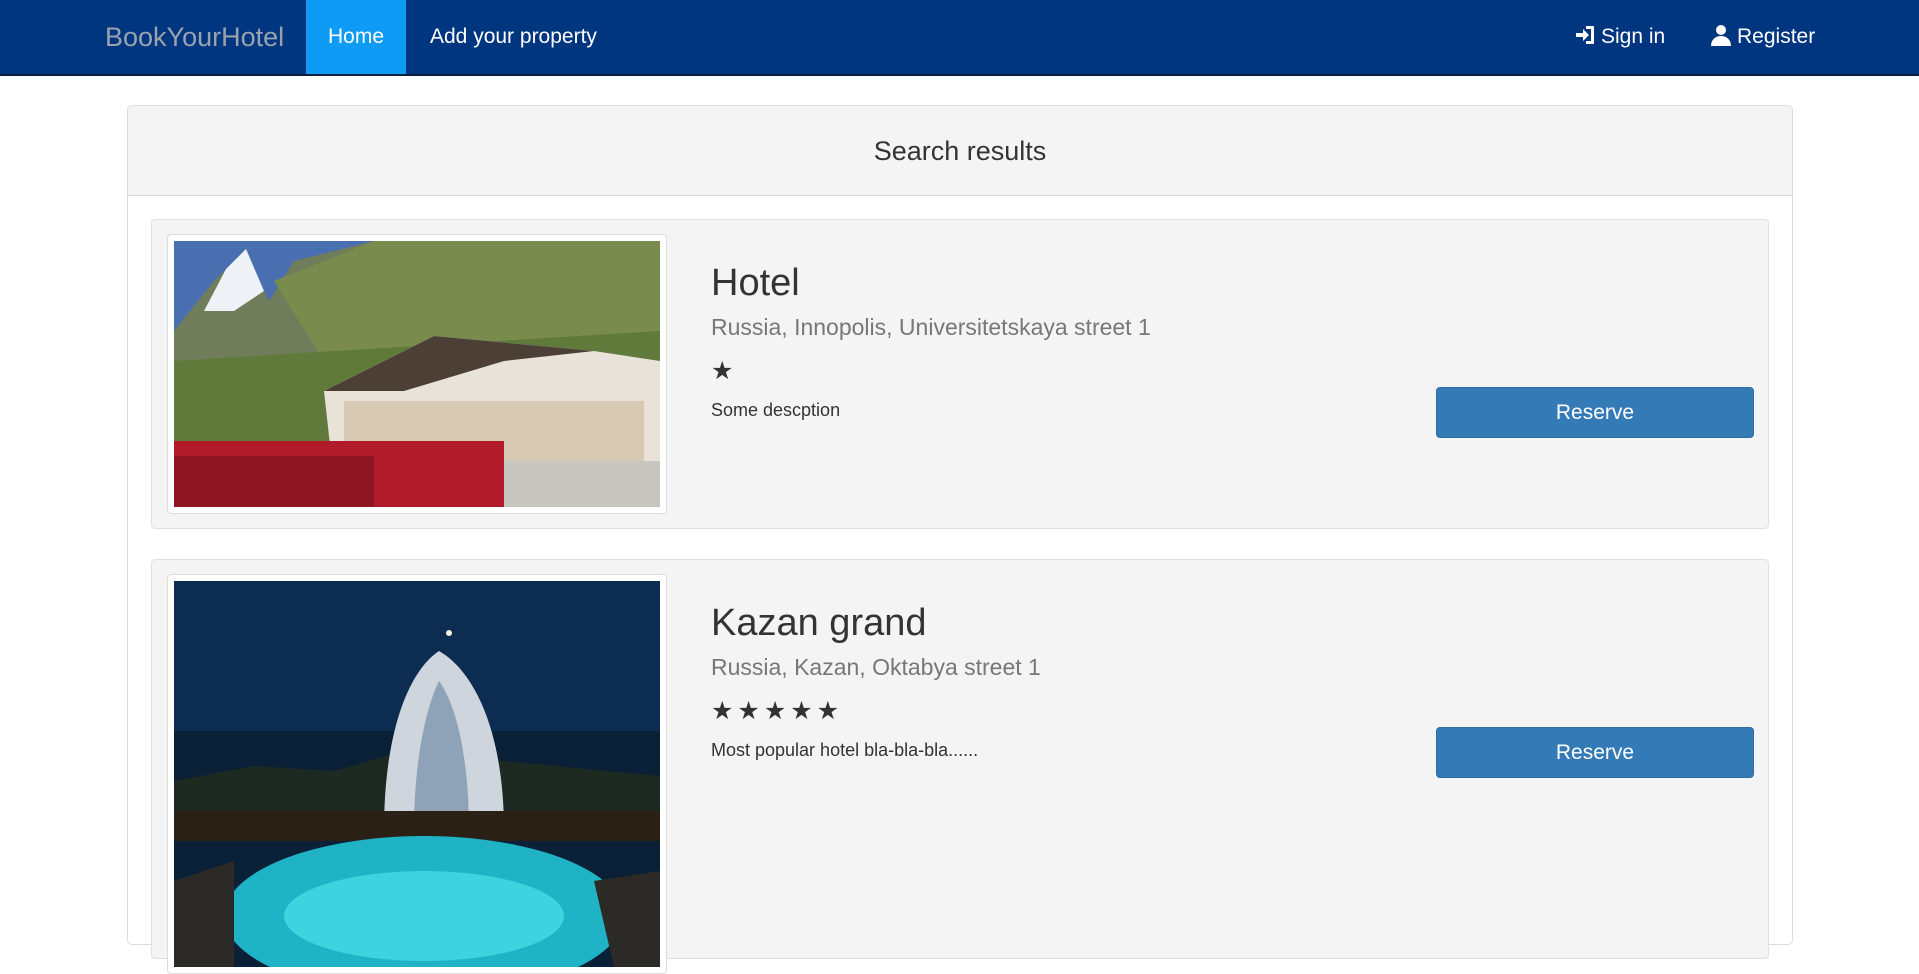 The width and height of the screenshot is (1919, 974). Describe the element at coordinates (819, 623) in the screenshot. I see `hotel-name: Kazan grand` at that location.